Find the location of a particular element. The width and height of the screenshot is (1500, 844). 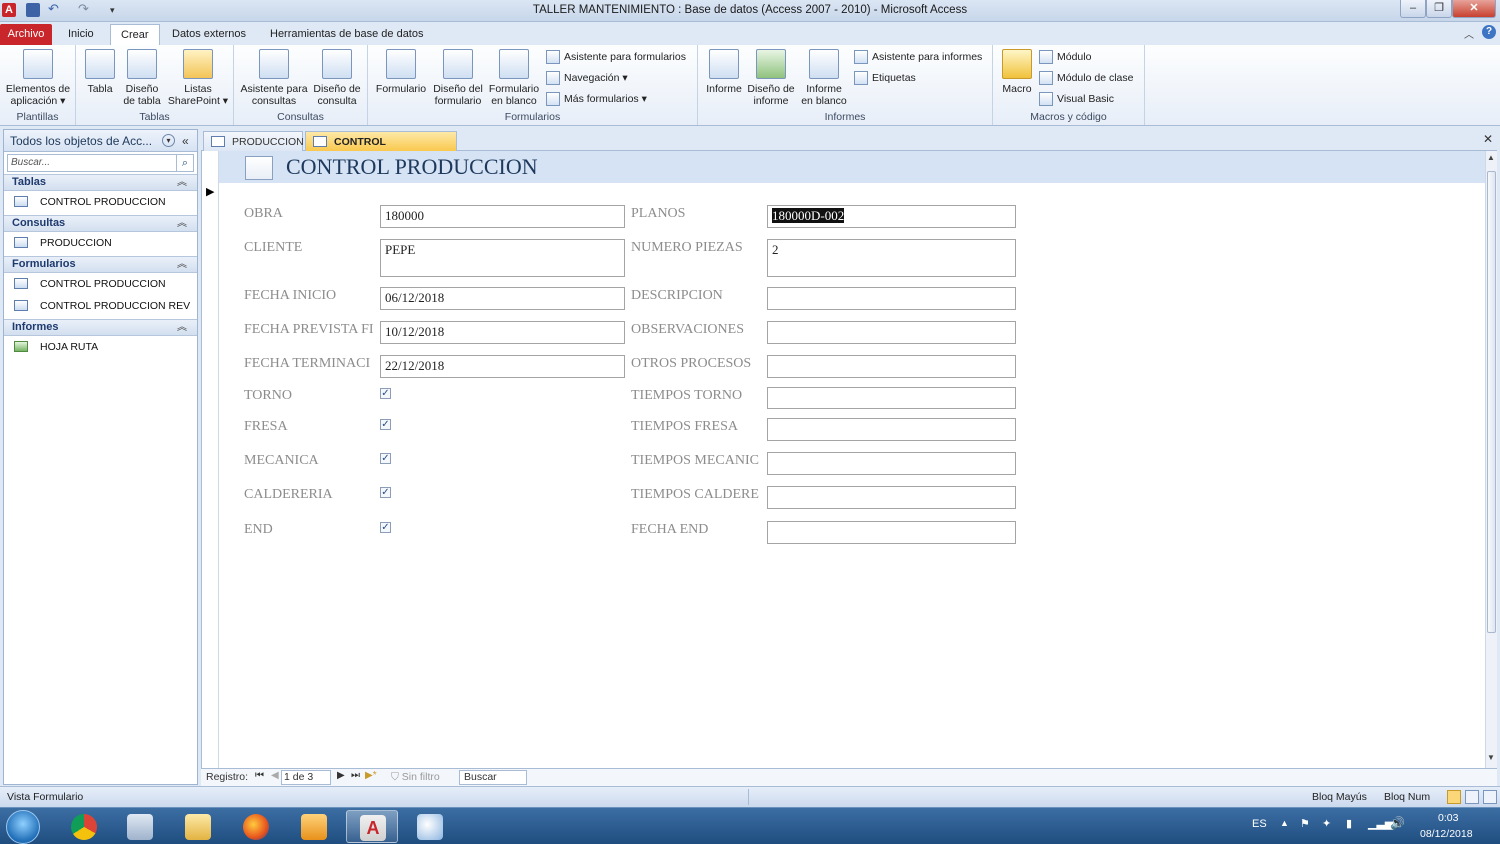

layout-view-icon is located at coordinates (1472, 797).